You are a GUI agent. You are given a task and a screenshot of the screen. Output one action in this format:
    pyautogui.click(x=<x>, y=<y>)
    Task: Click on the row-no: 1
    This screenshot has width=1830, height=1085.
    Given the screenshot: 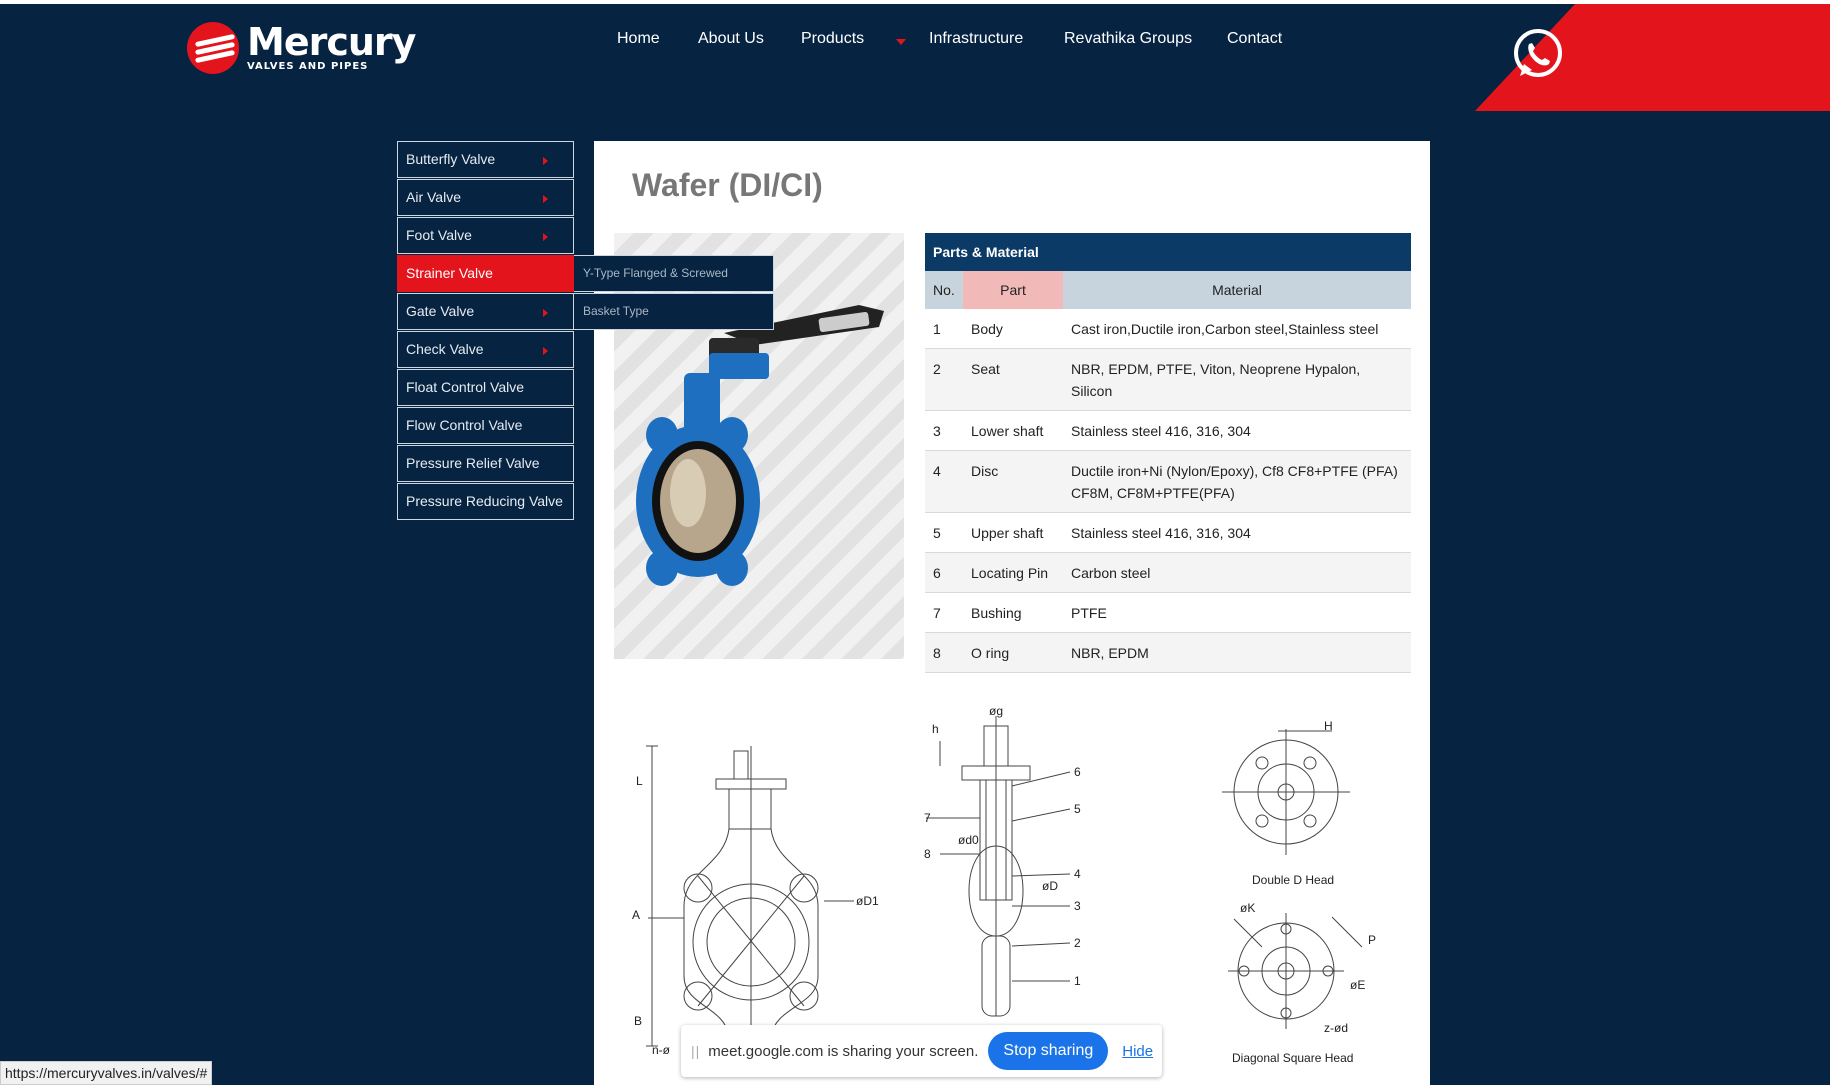 What is the action you would take?
    pyautogui.click(x=944, y=329)
    